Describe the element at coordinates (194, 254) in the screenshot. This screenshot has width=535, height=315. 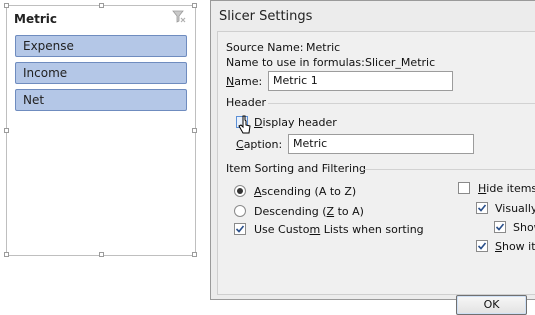
I see `resize-handle-br` at that location.